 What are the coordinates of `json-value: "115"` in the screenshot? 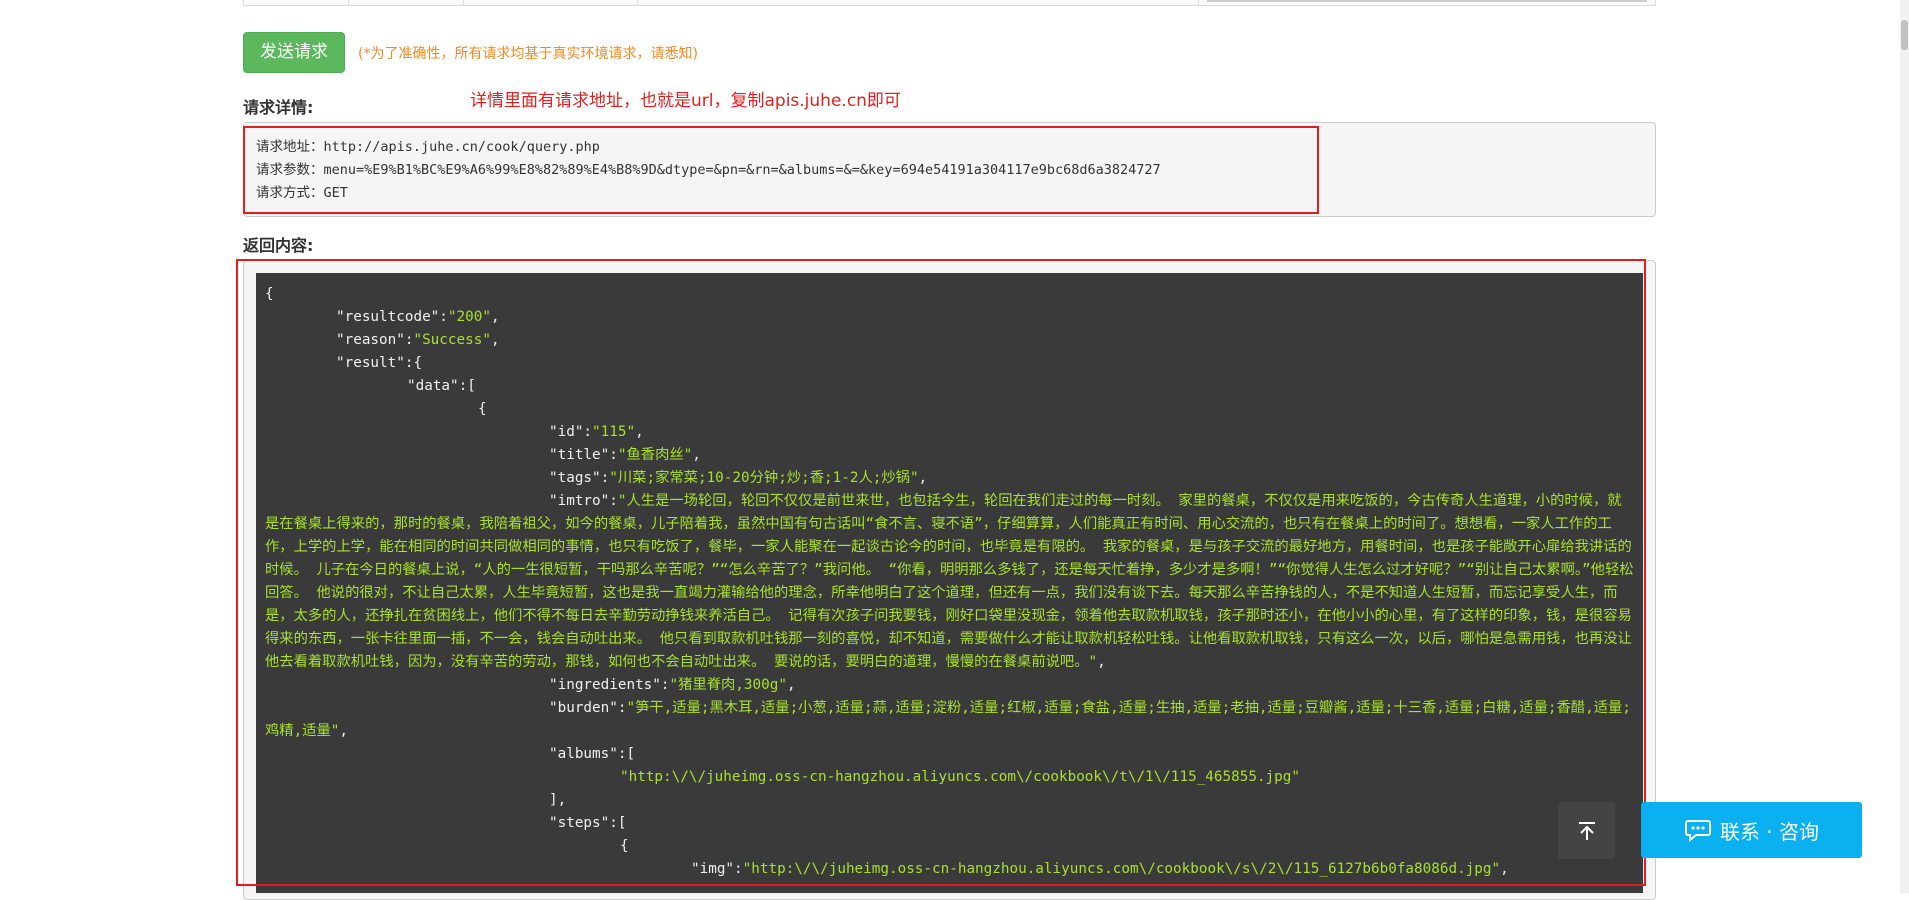 It's located at (614, 432).